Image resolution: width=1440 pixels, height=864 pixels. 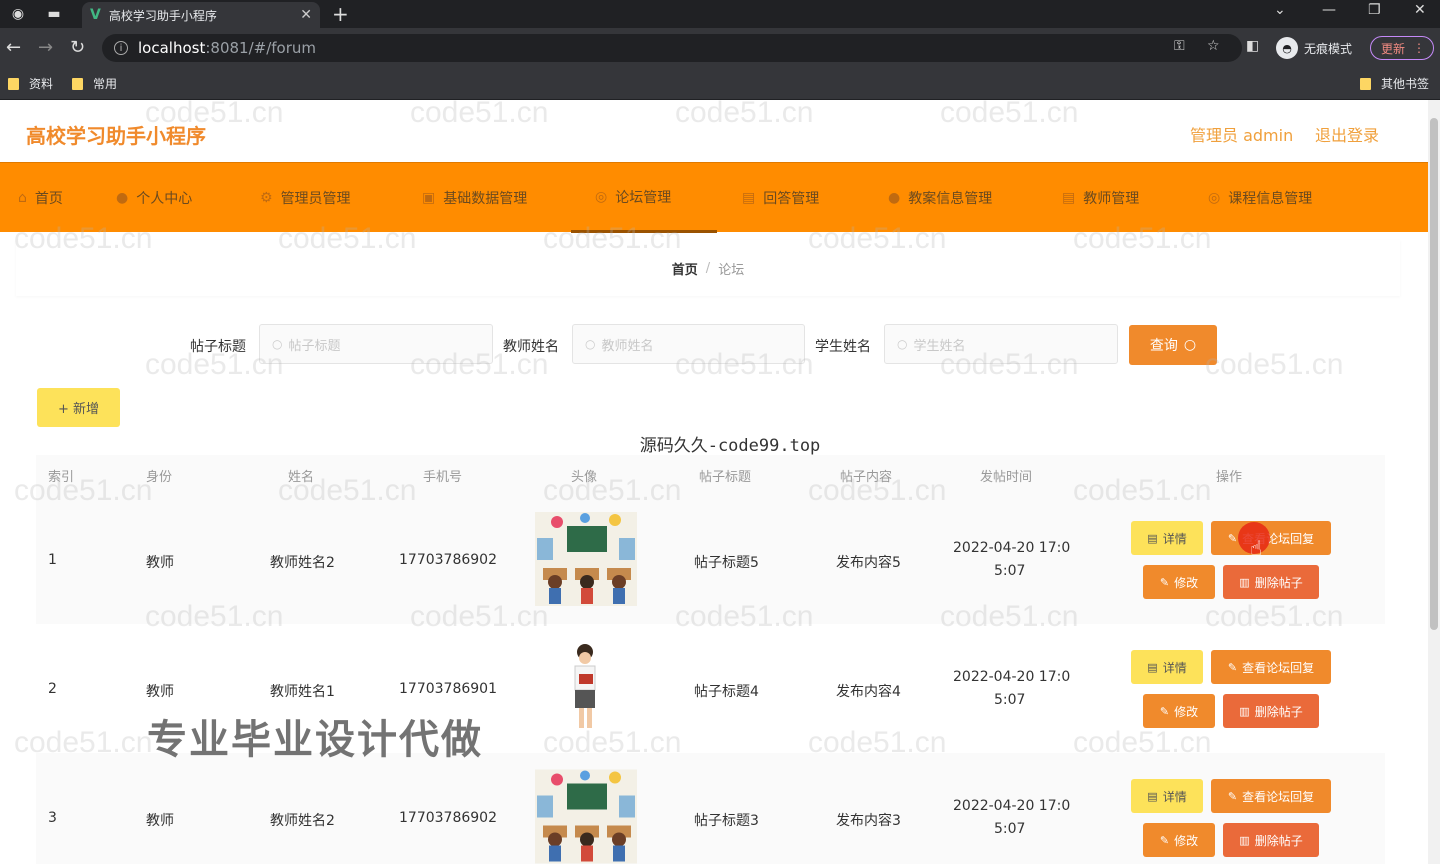 What do you see at coordinates (18, 14) in the screenshot?
I see `browser-logo-icon: ◉` at bounding box center [18, 14].